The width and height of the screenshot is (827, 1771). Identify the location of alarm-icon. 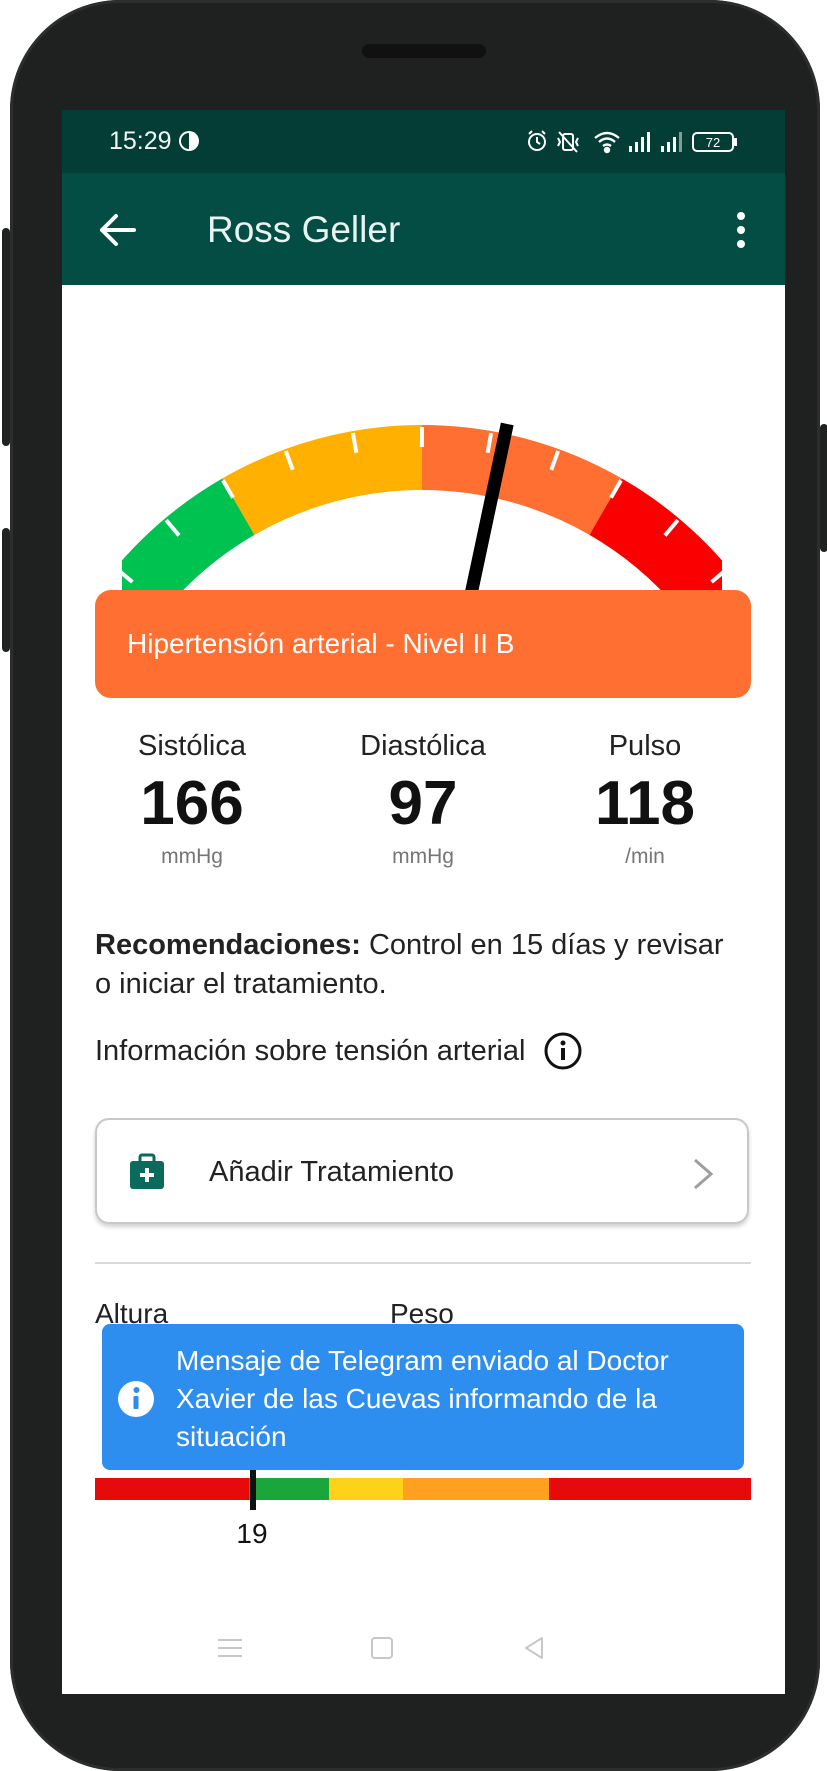
(537, 140).